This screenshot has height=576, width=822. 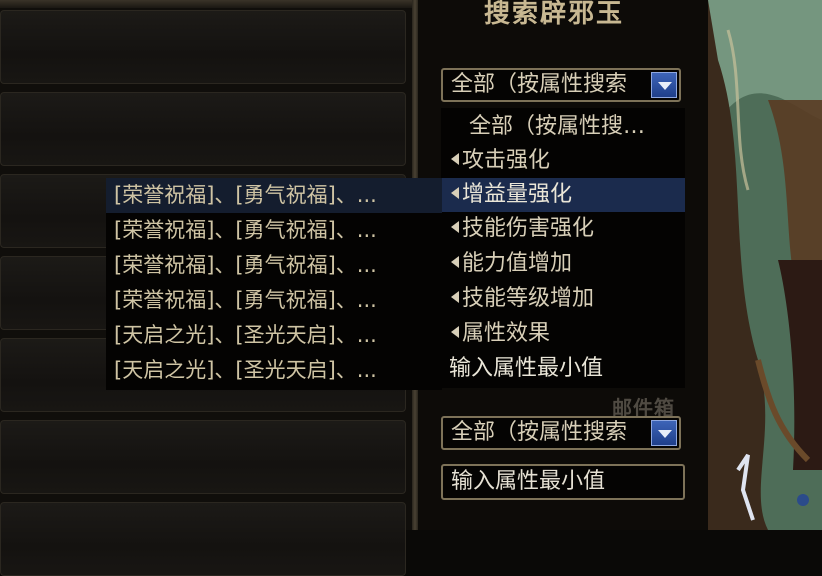 I want to click on dropdown-option-label: 能力值增加, so click(x=517, y=263).